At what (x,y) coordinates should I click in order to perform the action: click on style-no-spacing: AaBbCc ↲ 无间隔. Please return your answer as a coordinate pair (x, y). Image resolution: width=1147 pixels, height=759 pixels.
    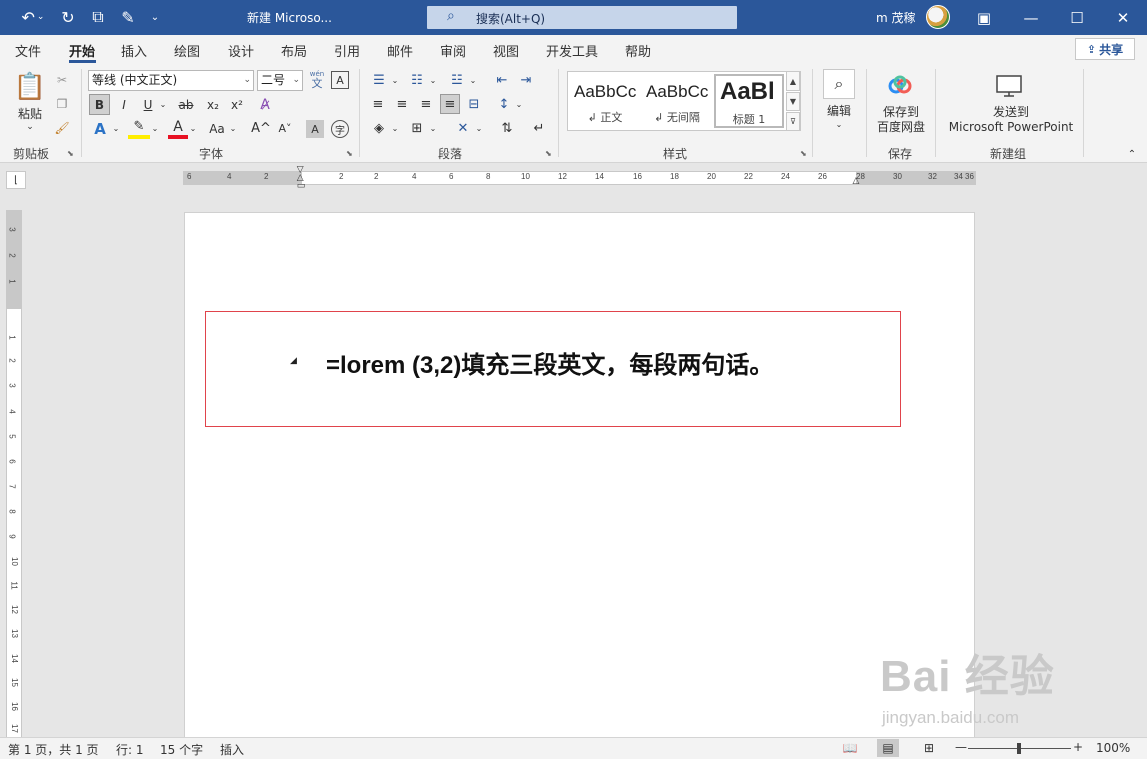
    Looking at the image, I should click on (677, 101).